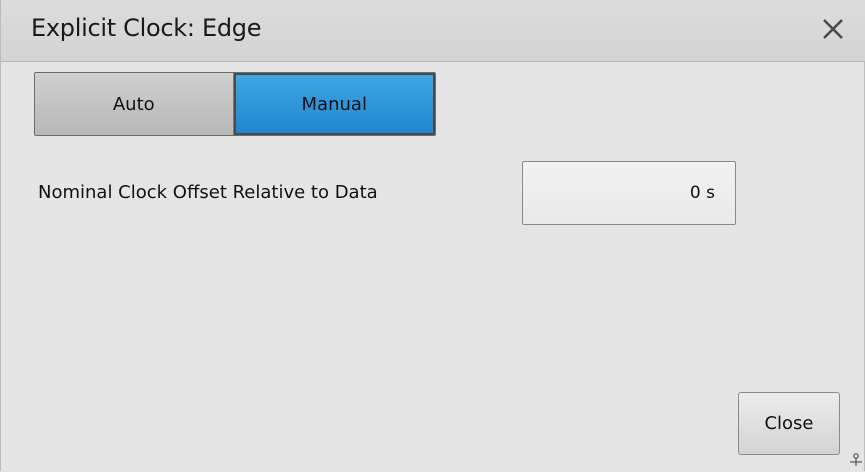 The height and width of the screenshot is (472, 865). I want to click on mode-toggle-group: Auto Manual, so click(235, 104).